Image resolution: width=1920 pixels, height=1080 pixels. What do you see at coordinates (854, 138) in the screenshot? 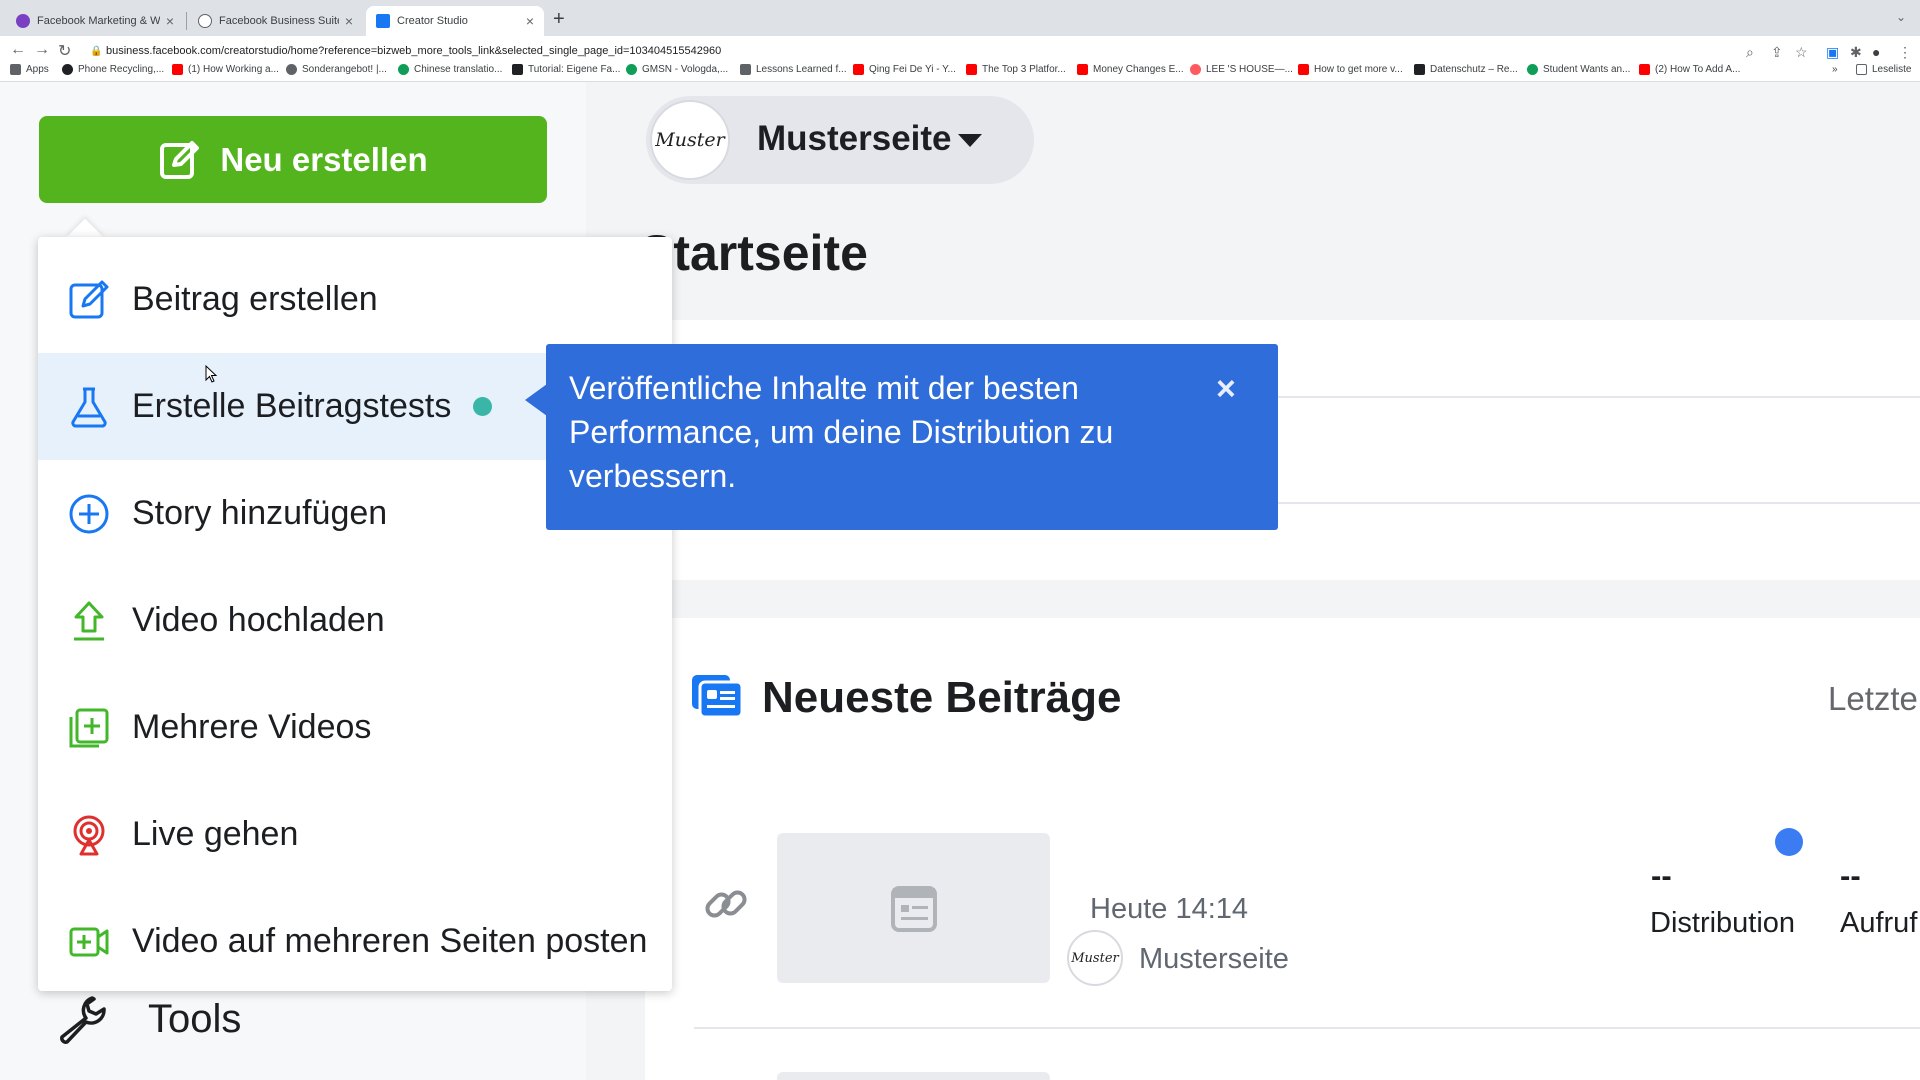
I see `page-selector-name: Musterseite` at bounding box center [854, 138].